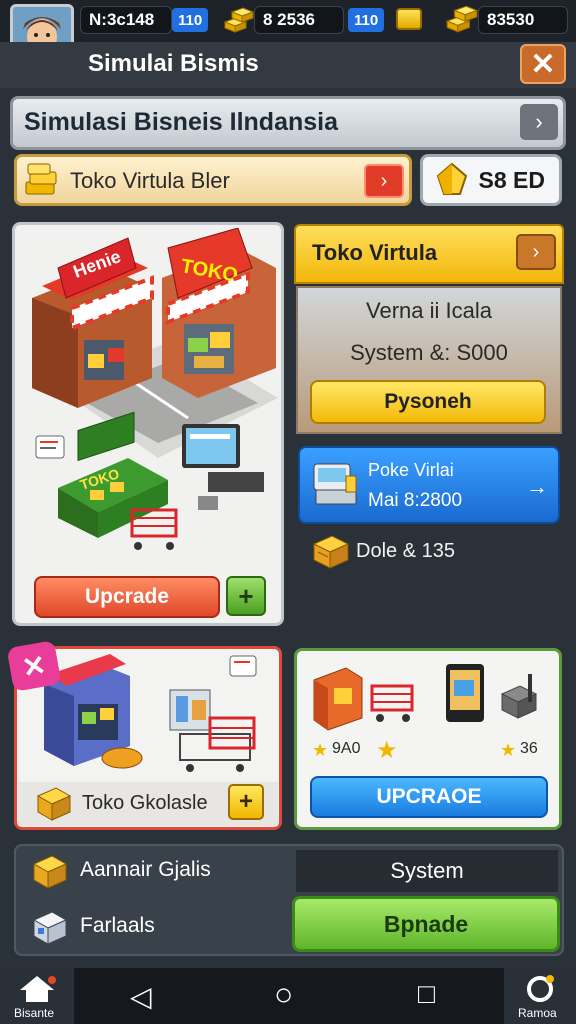  I want to click on gold-box-icon, so click(54, 805).